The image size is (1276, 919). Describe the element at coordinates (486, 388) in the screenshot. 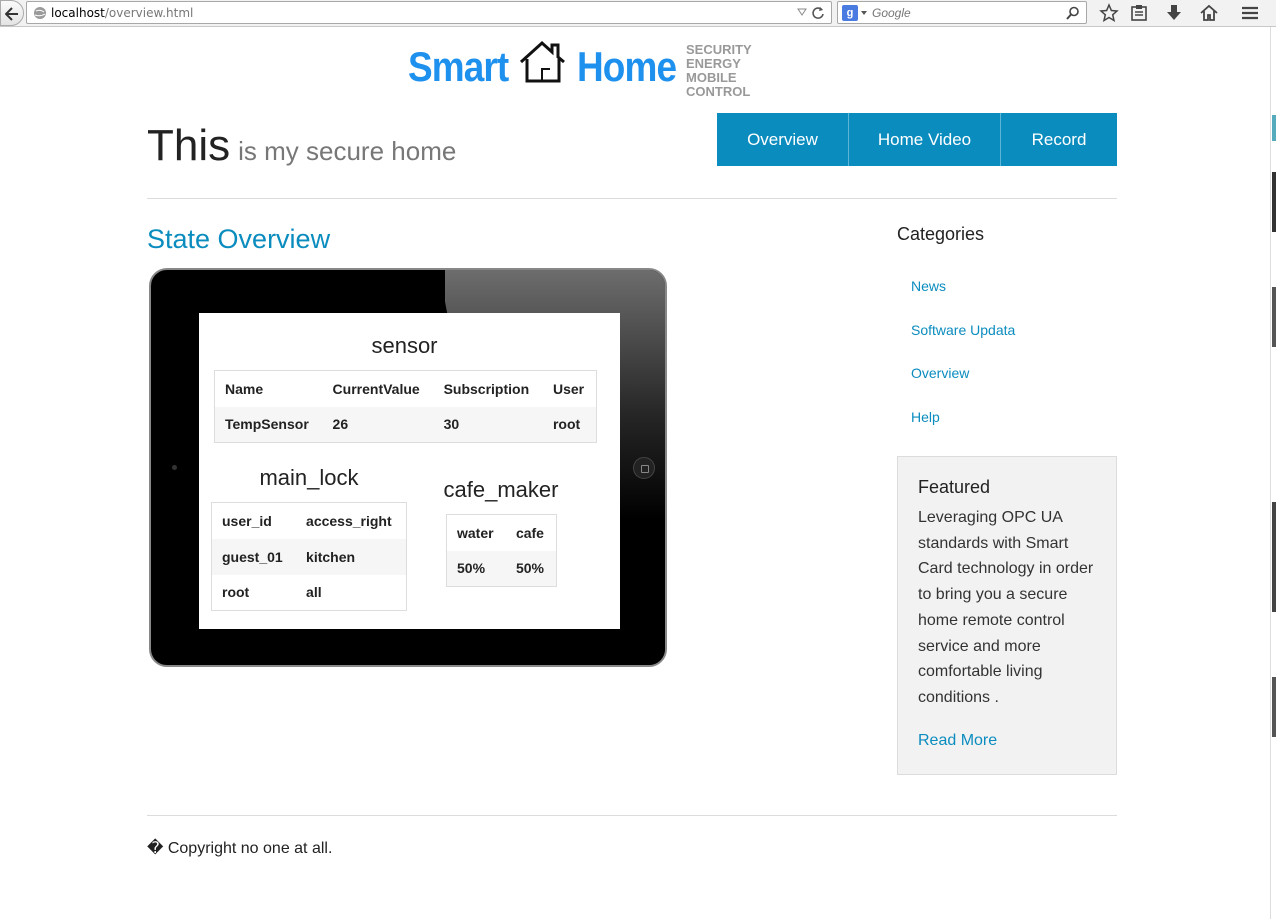

I see `table-header-cell: Subscription` at that location.